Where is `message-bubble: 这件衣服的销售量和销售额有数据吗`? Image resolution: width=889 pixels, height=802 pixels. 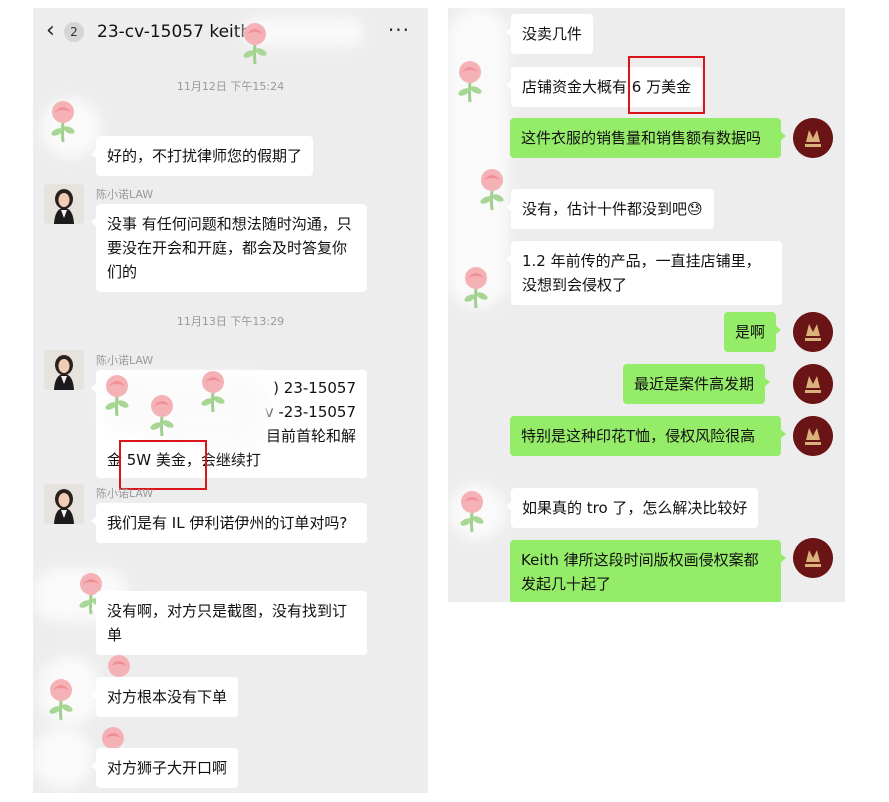 message-bubble: 这件衣服的销售量和销售额有数据吗 is located at coordinates (648, 138).